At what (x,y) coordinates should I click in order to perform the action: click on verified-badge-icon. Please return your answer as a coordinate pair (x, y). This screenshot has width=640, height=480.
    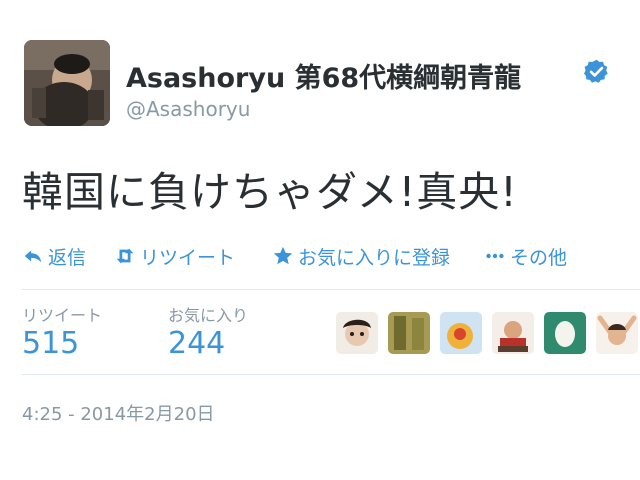
    Looking at the image, I should click on (596, 71).